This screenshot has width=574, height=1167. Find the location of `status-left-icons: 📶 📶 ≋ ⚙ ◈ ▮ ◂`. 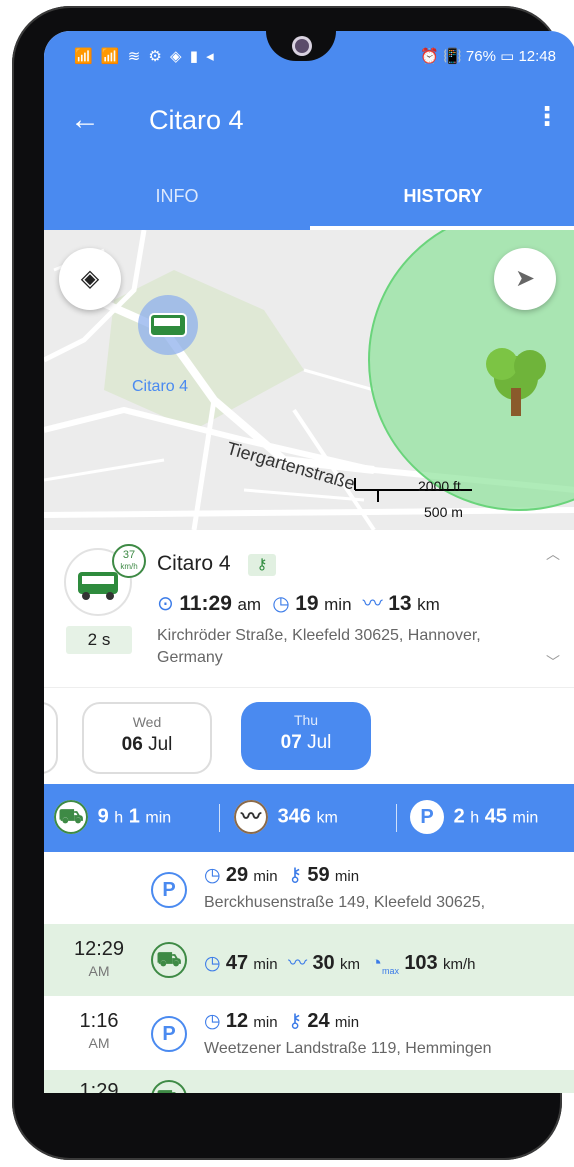

status-left-icons: 📶 📶 ≋ ⚙ ◈ ▮ ◂ is located at coordinates (145, 56).